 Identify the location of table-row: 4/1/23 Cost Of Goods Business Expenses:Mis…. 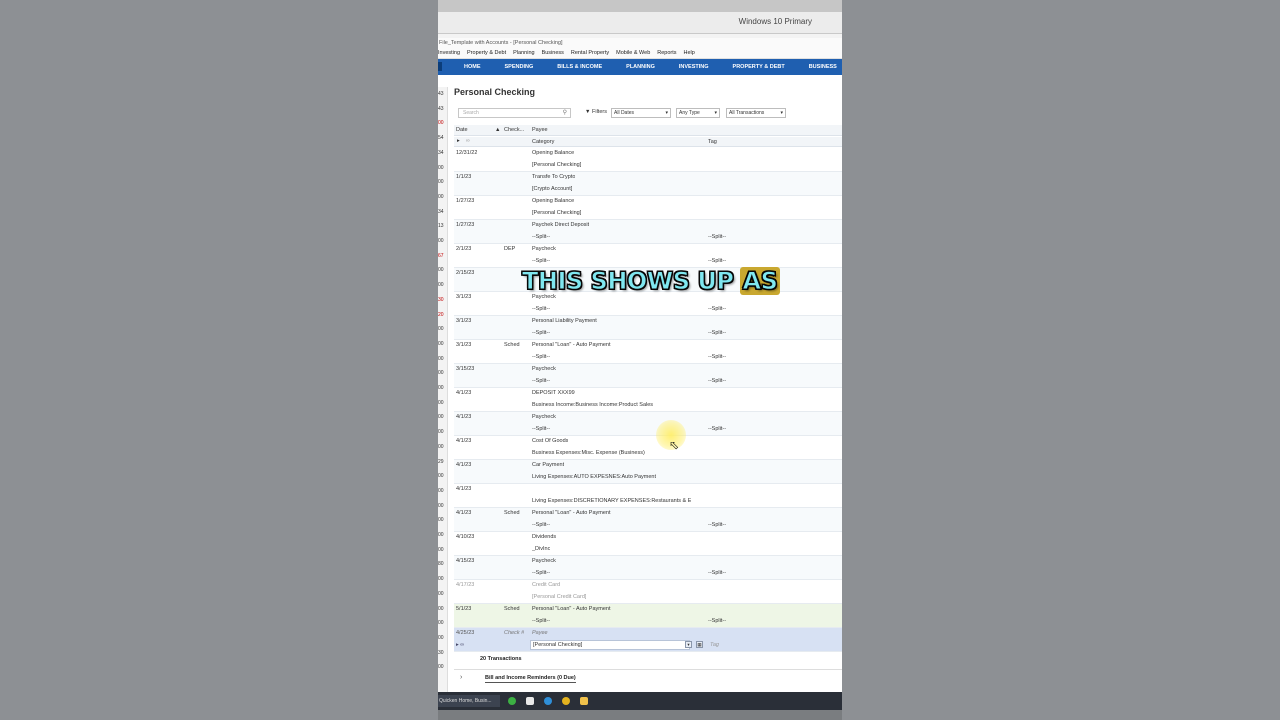
(648, 448).